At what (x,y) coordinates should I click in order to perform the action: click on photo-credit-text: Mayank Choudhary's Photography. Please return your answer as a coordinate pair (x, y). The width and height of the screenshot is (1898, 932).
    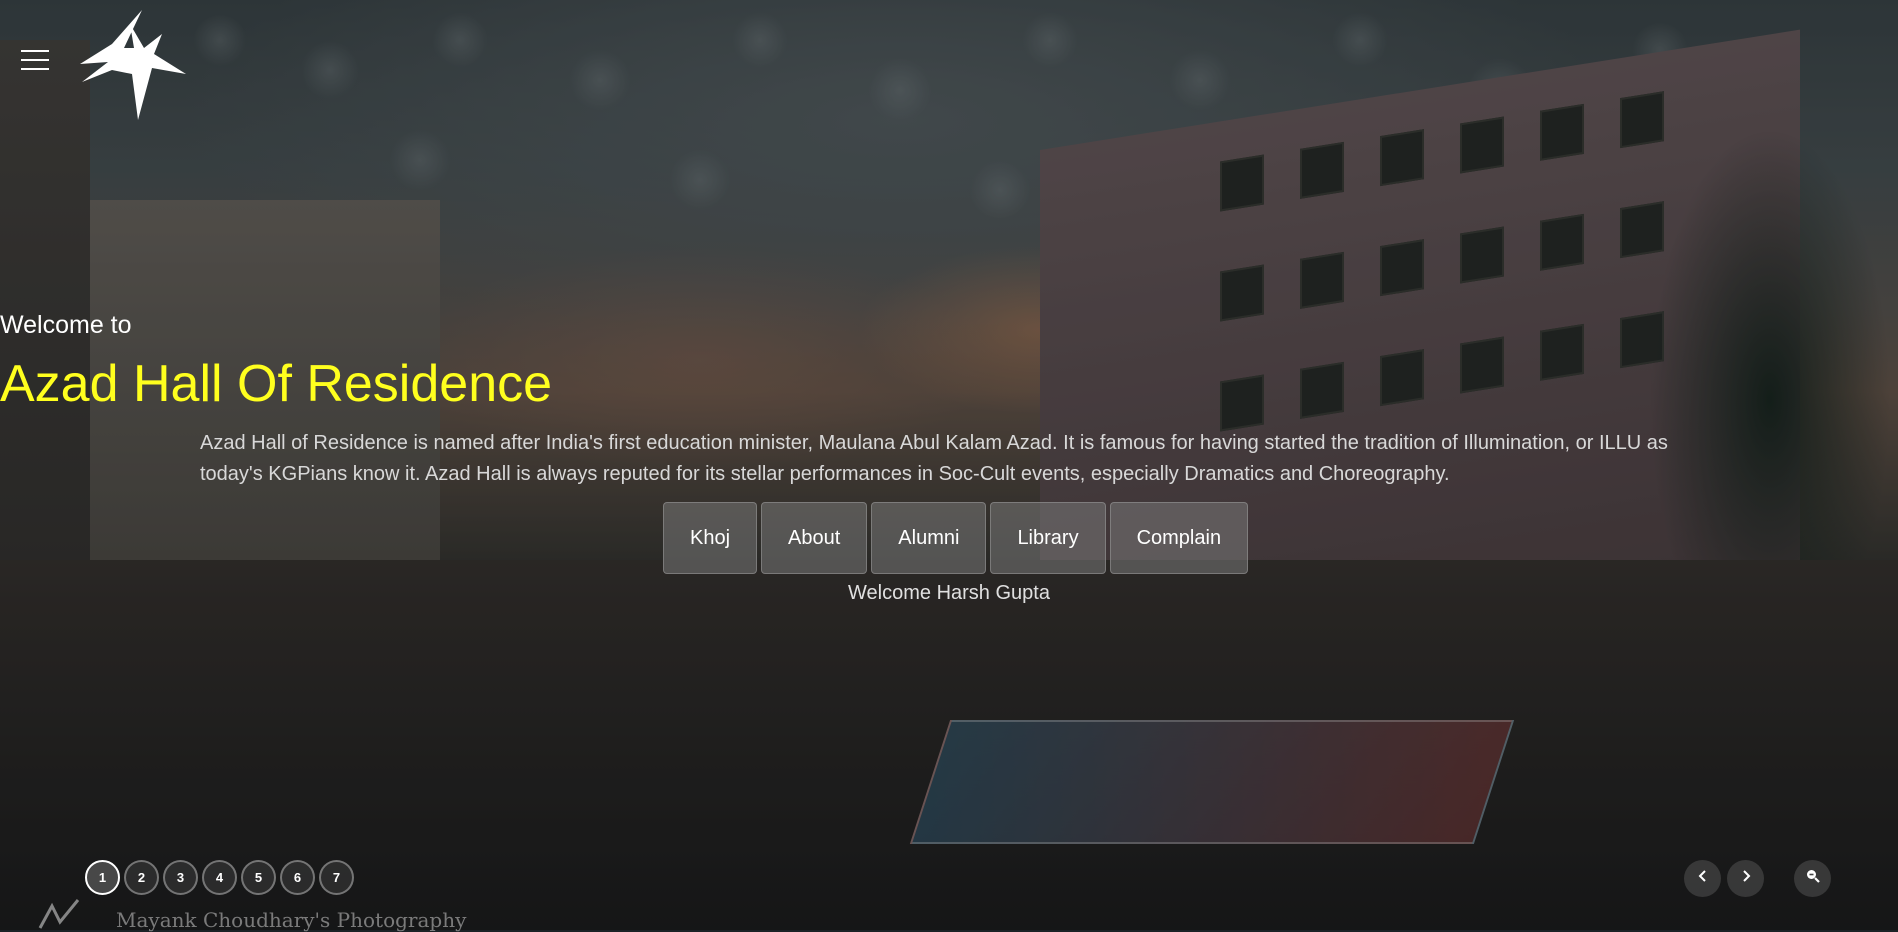
    Looking at the image, I should click on (291, 920).